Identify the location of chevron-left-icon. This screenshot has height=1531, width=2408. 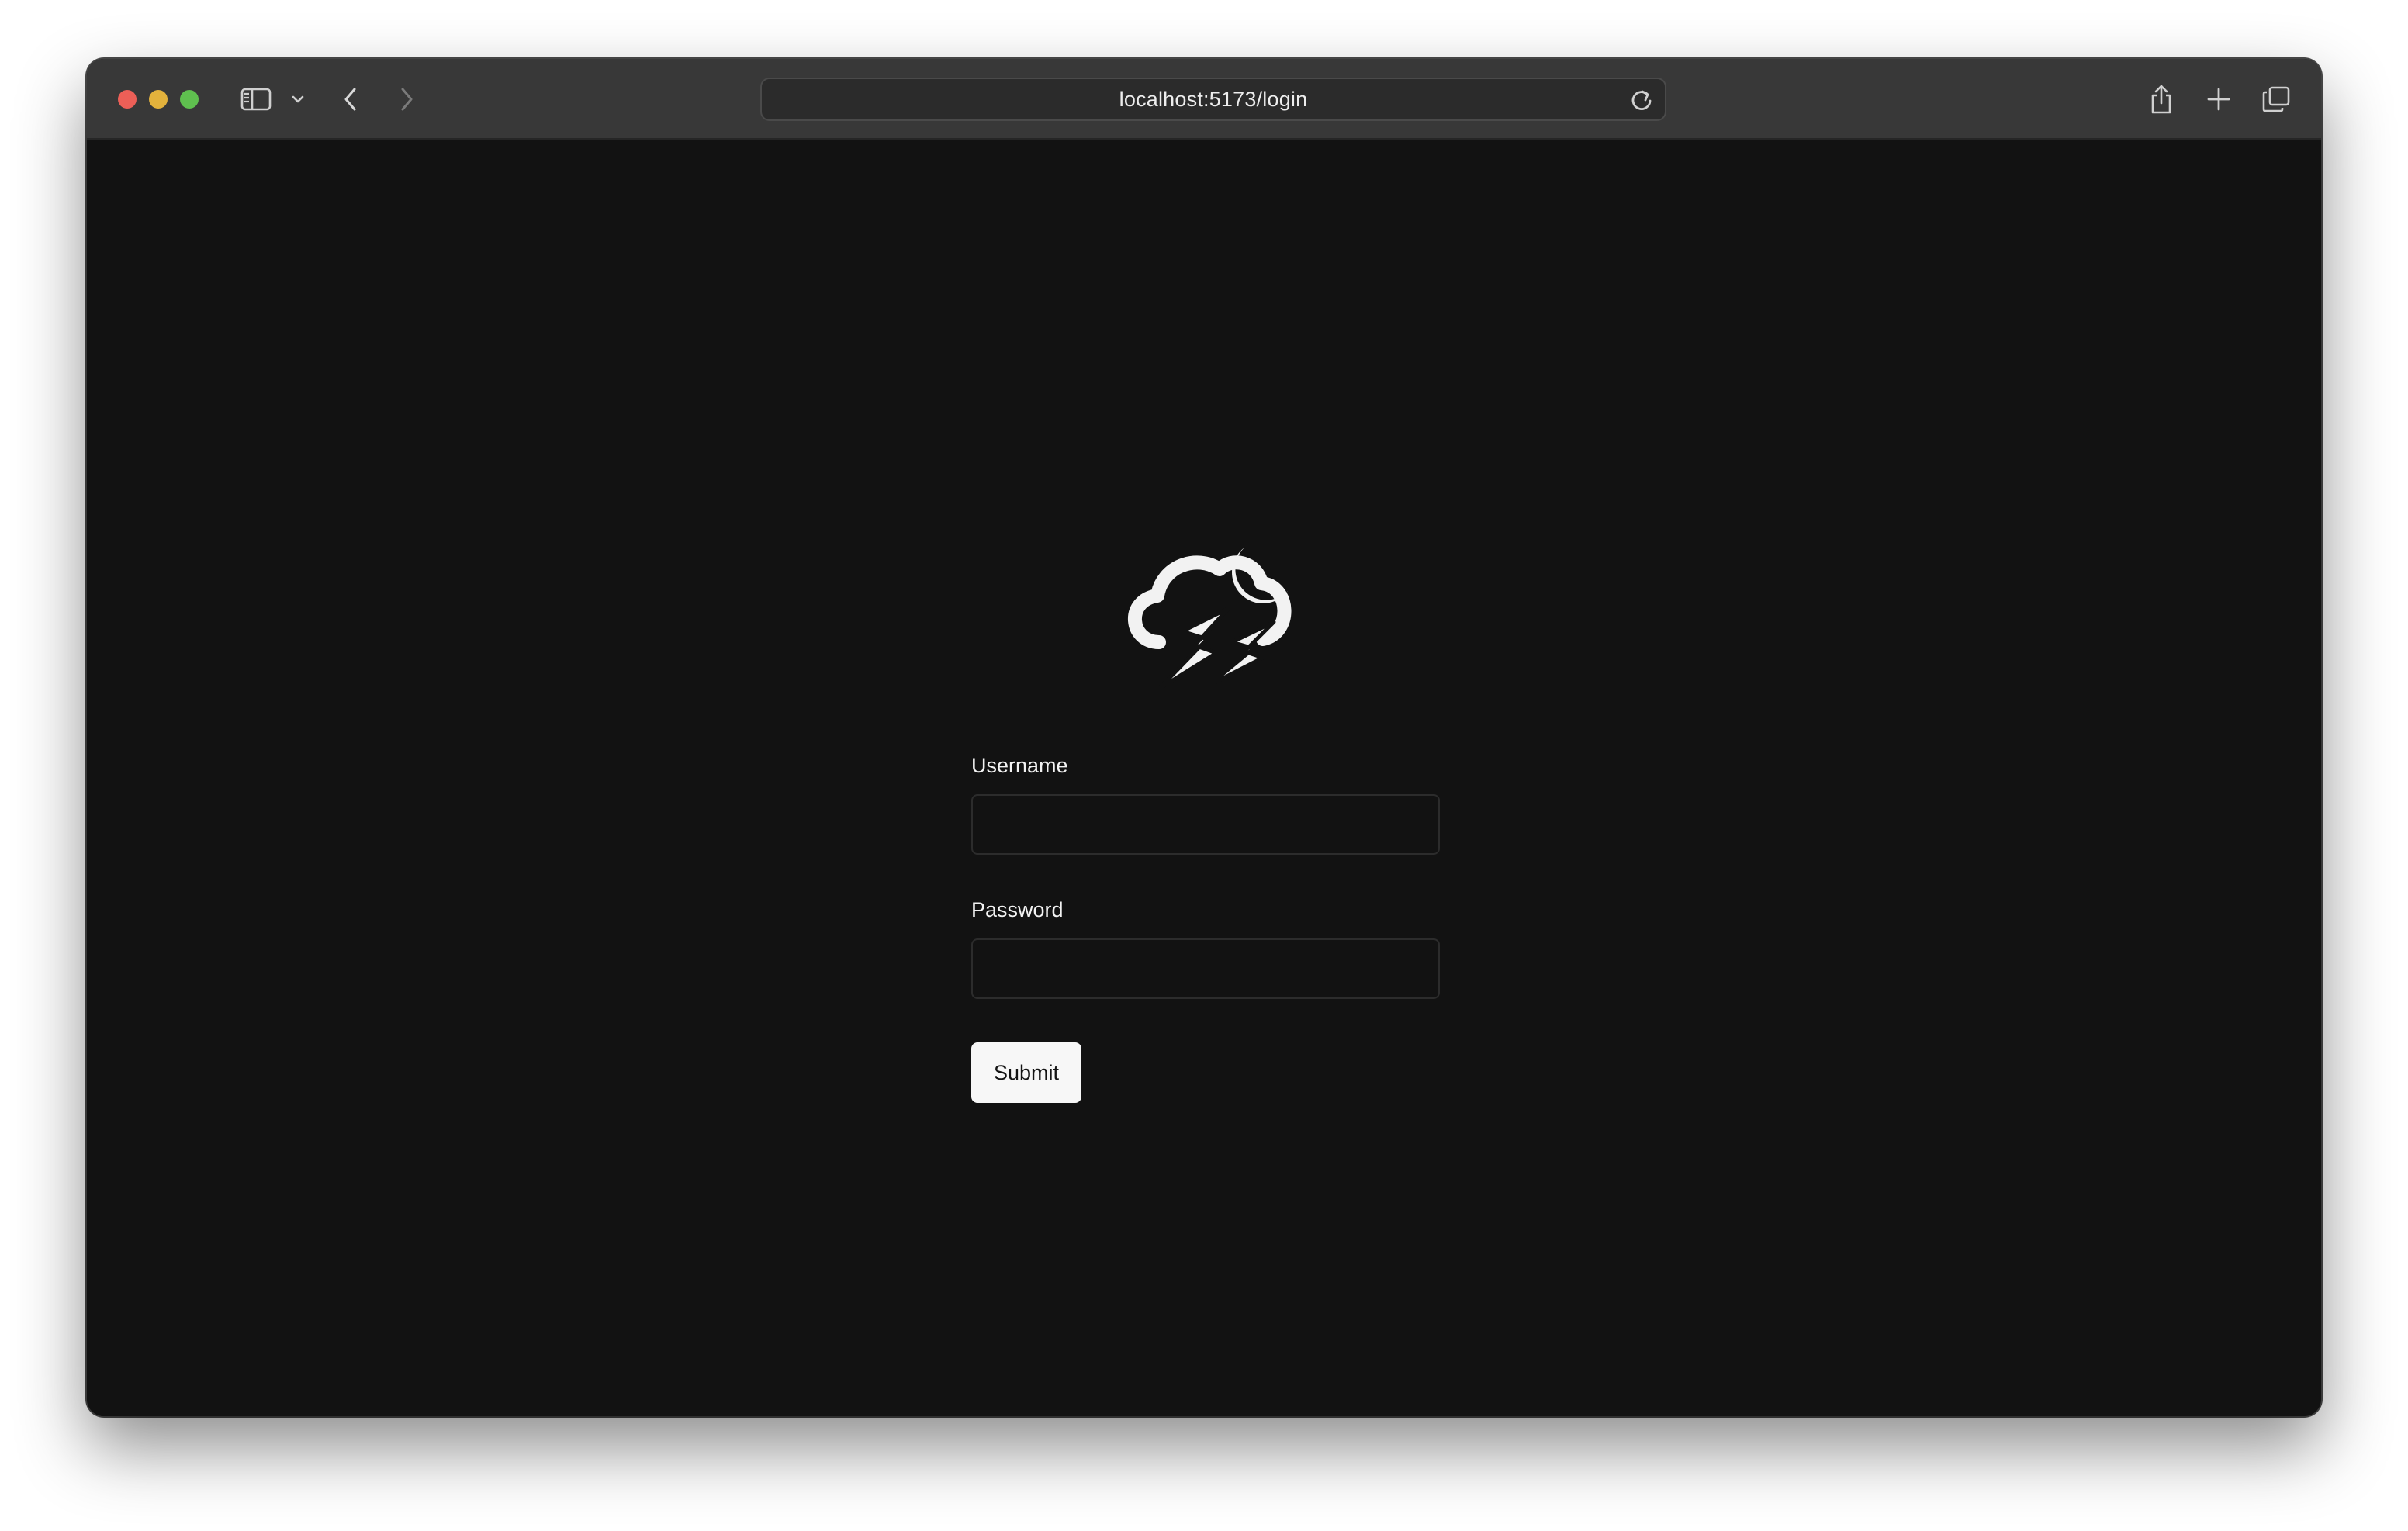
(350, 99).